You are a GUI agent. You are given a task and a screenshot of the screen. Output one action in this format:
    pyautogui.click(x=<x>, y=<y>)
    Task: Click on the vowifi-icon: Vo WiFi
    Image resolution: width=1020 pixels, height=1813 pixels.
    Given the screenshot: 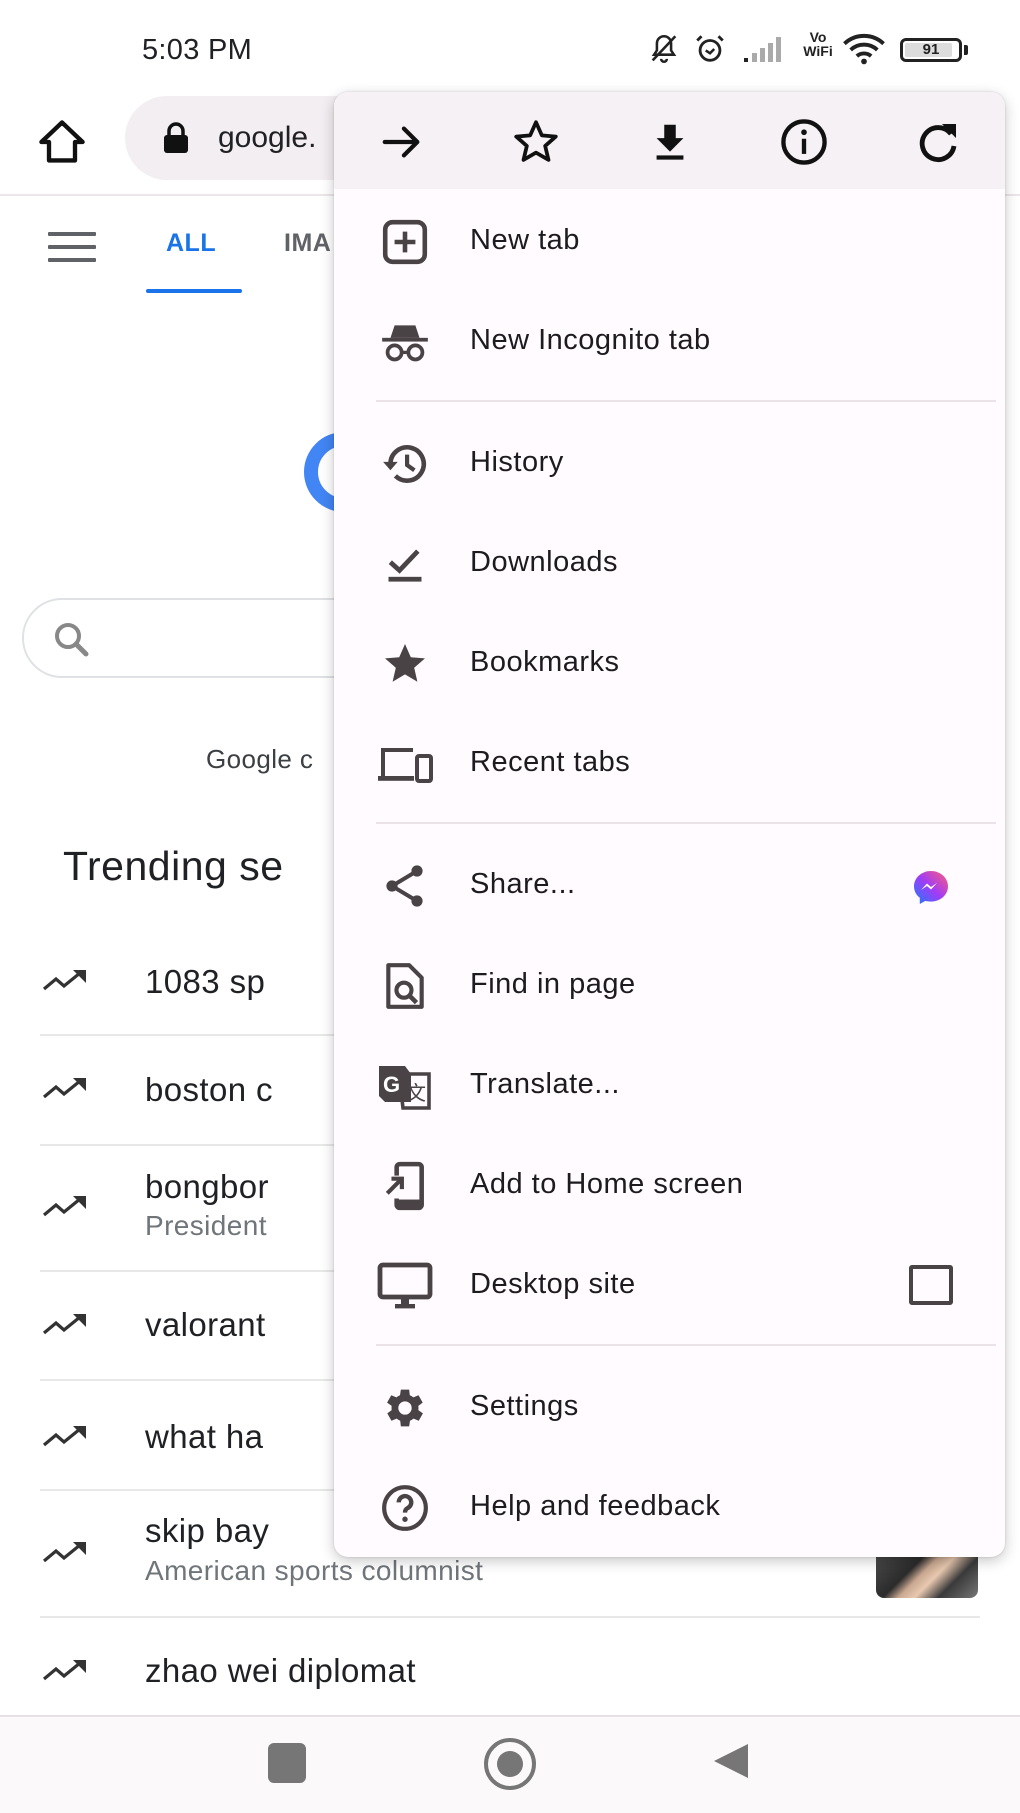 What is the action you would take?
    pyautogui.click(x=818, y=44)
    